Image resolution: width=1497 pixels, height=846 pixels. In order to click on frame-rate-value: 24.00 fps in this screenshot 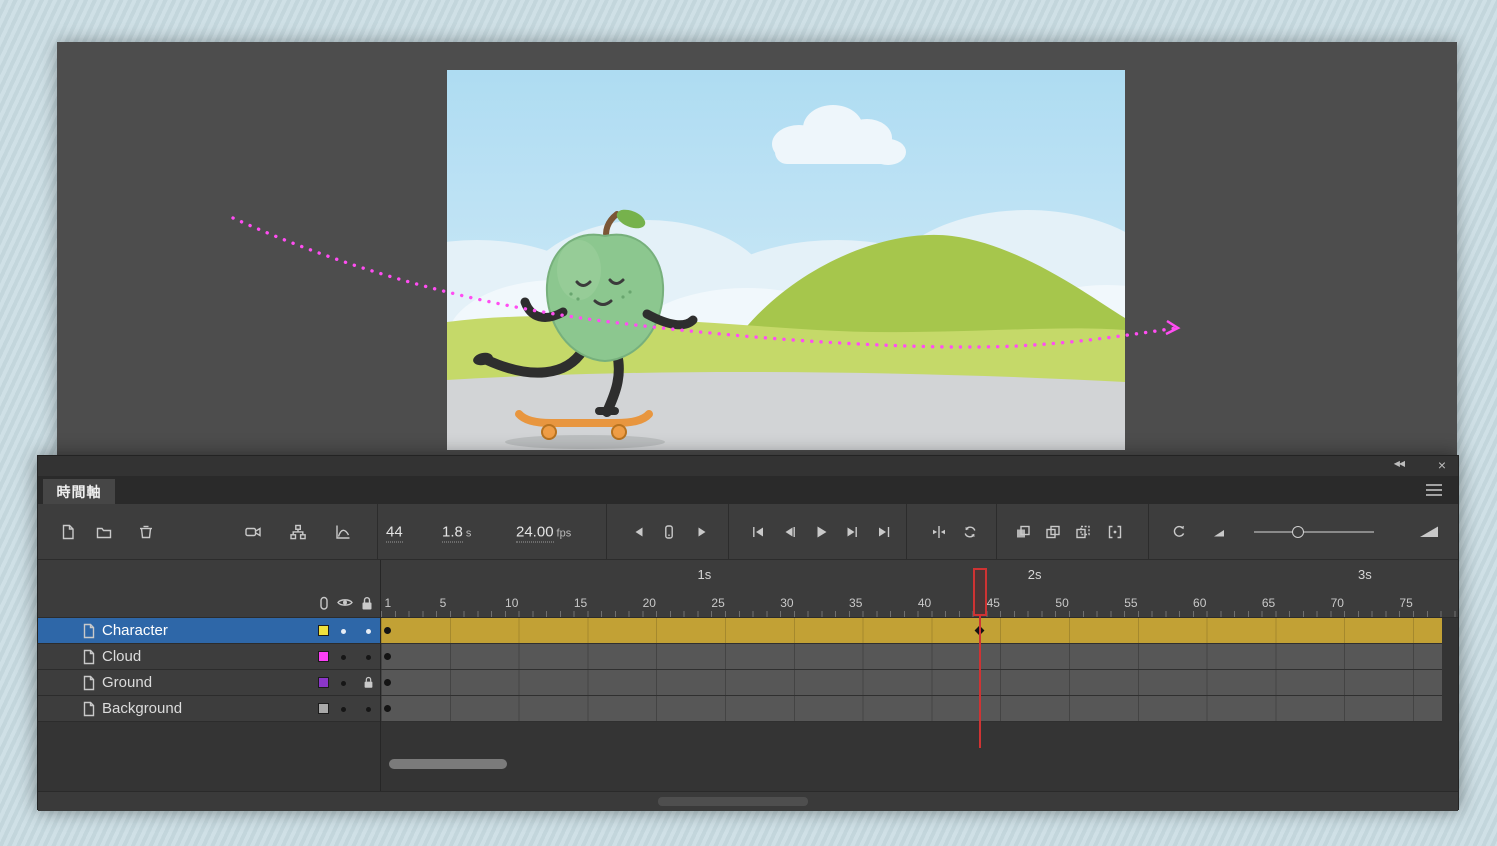, I will do `click(544, 532)`.